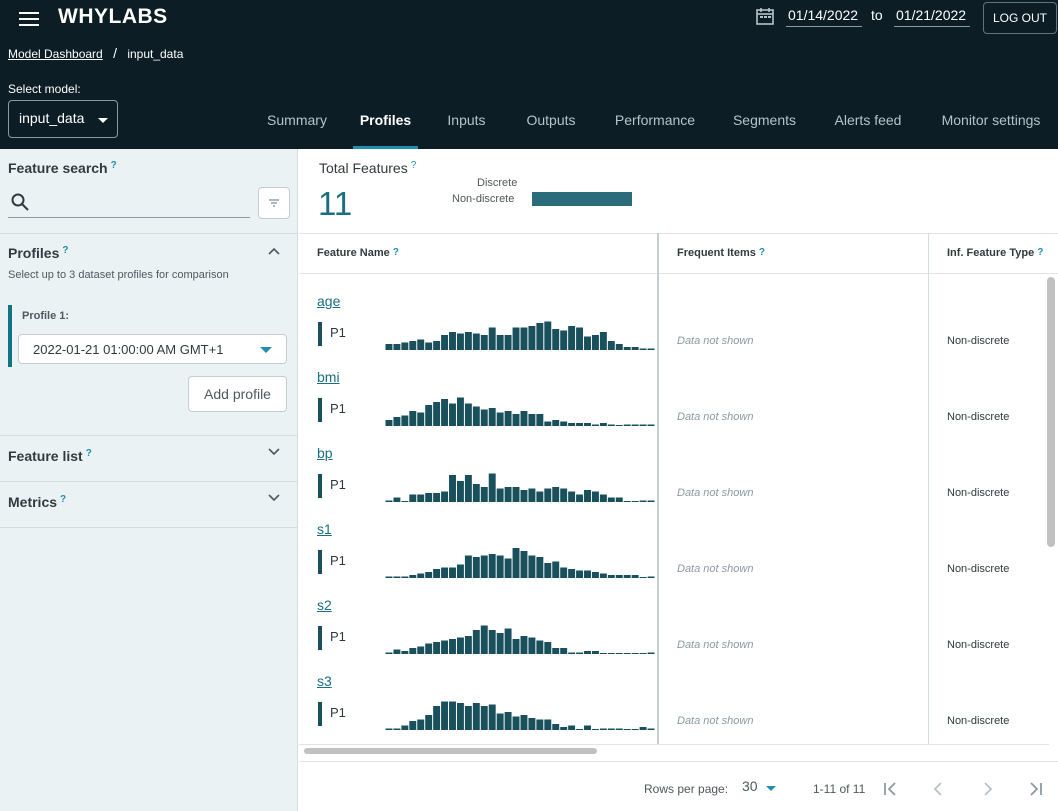 The height and width of the screenshot is (811, 1058). Describe the element at coordinates (932, 16) in the screenshot. I see `date-to-input: 01/21/2022` at that location.